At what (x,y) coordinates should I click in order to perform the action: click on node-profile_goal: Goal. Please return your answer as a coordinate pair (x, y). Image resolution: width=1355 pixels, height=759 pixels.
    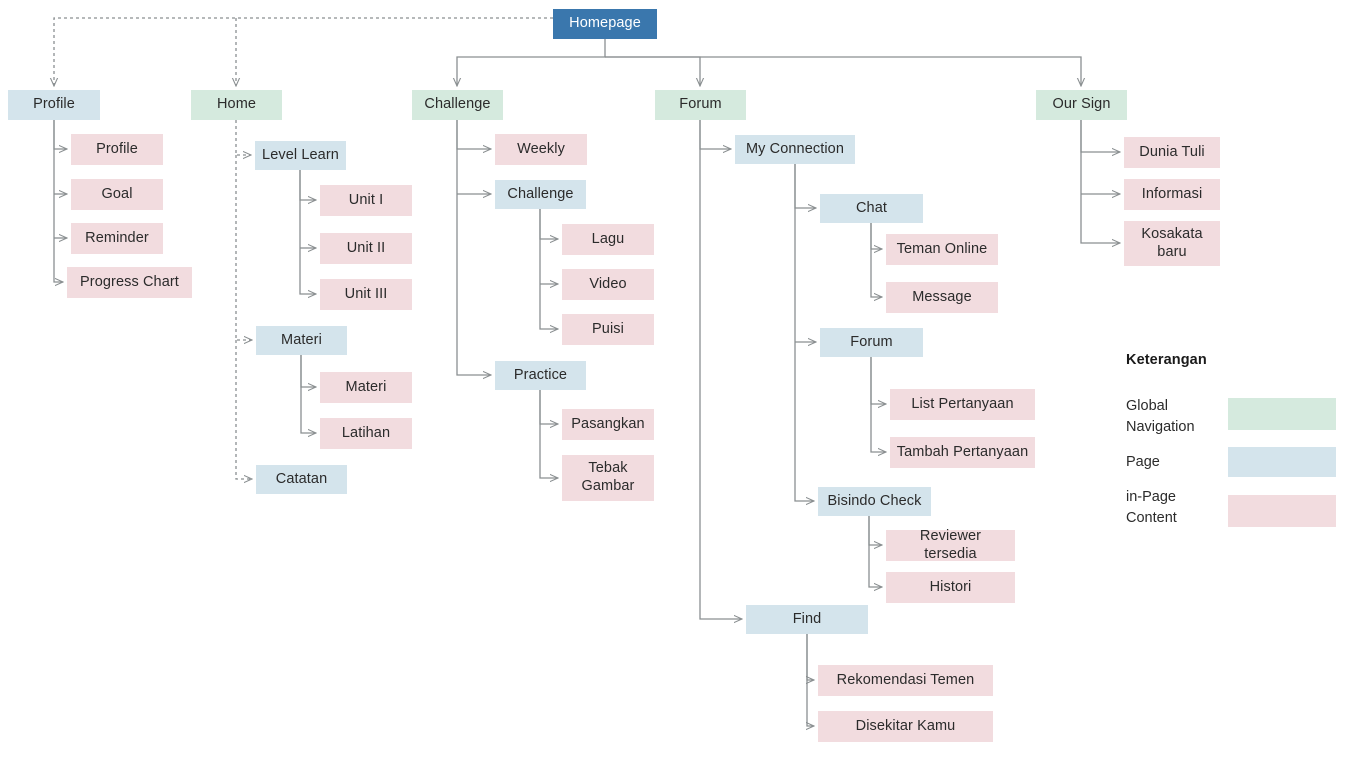
    Looking at the image, I should click on (117, 194).